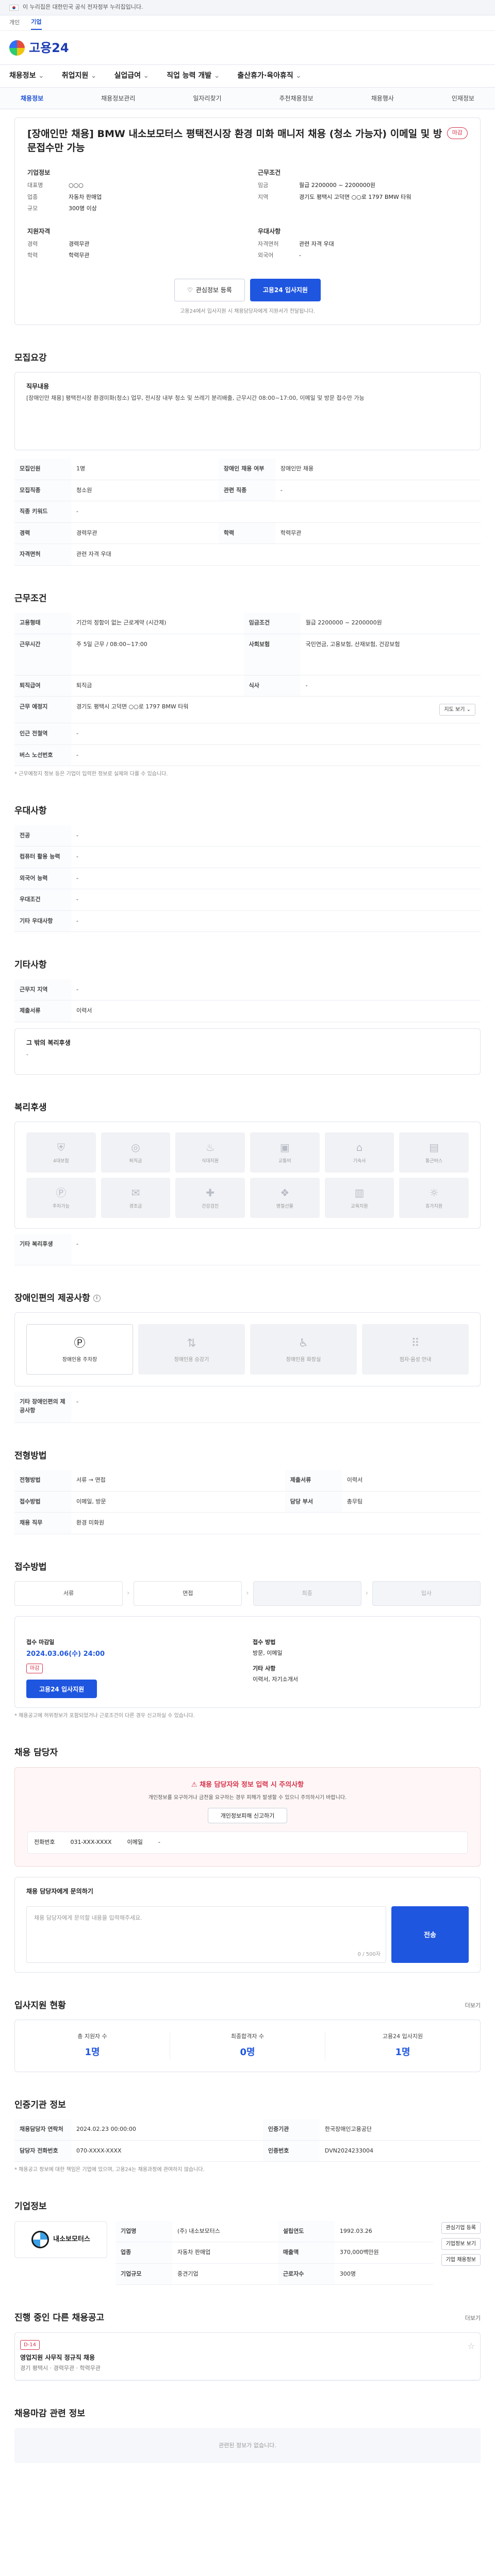 The width and height of the screenshot is (495, 2576). Describe the element at coordinates (145, 469) in the screenshot. I see `cell-value: 1명` at that location.